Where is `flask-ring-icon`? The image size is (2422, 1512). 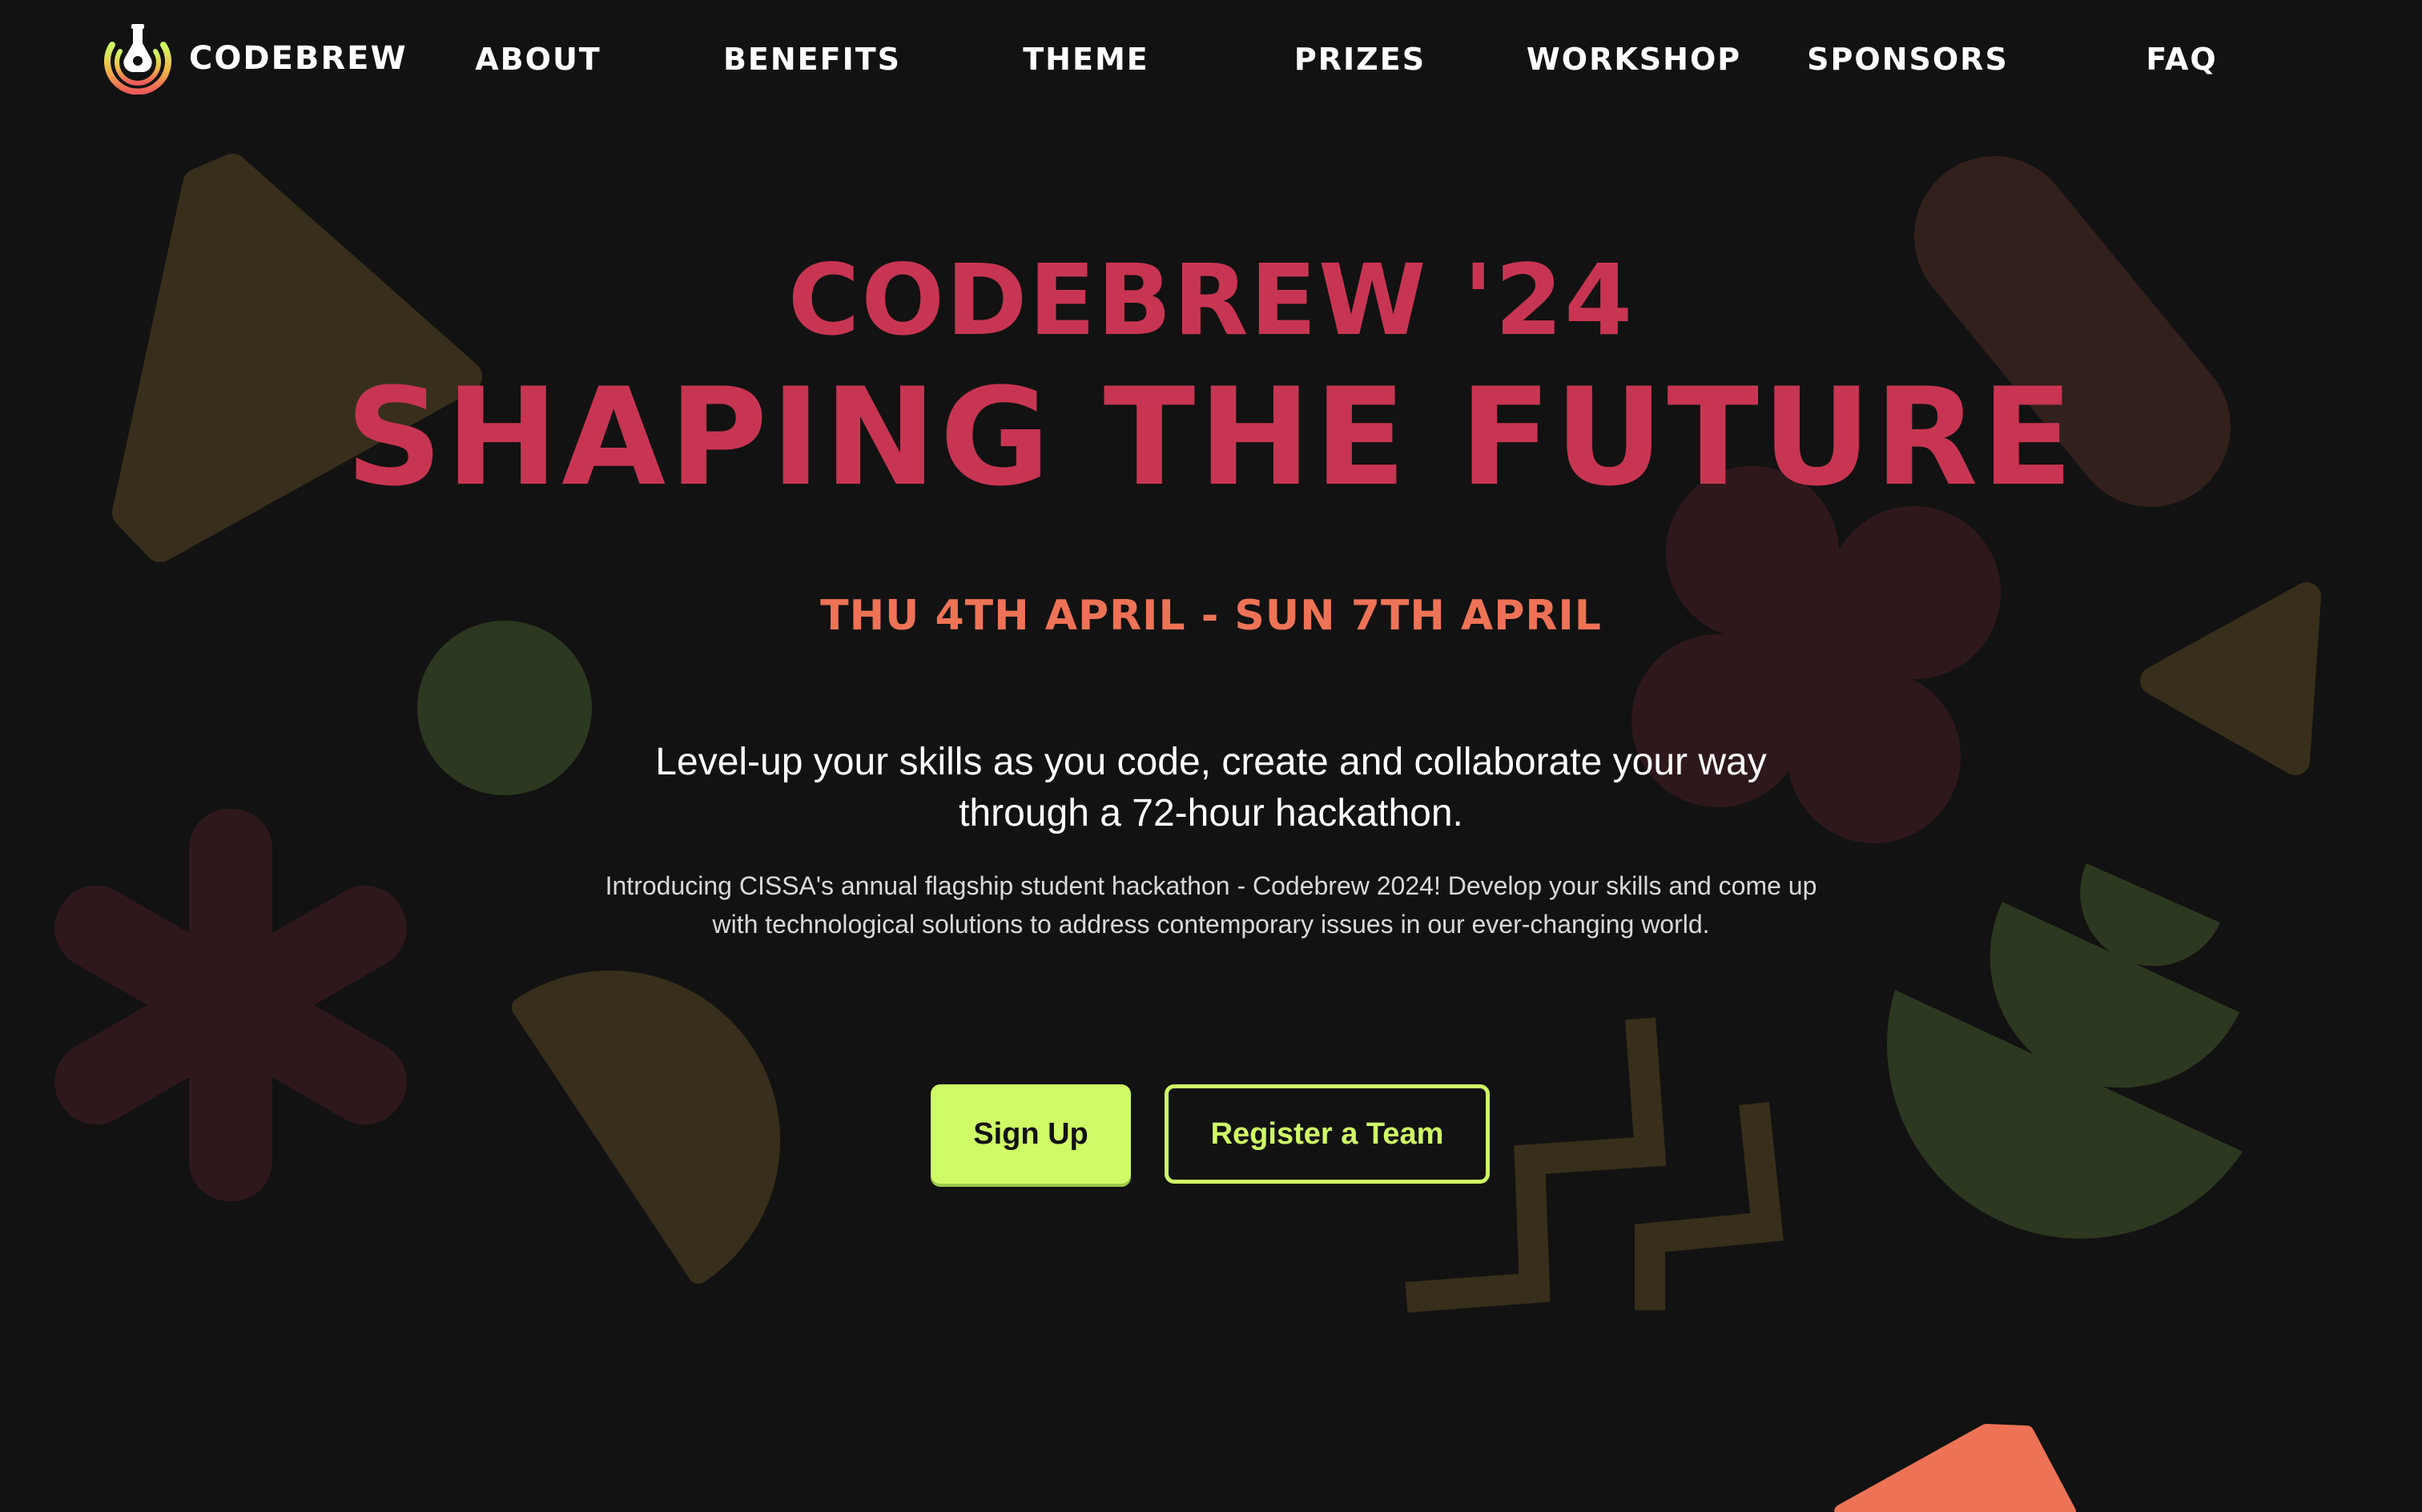
flask-ring-icon is located at coordinates (137, 59).